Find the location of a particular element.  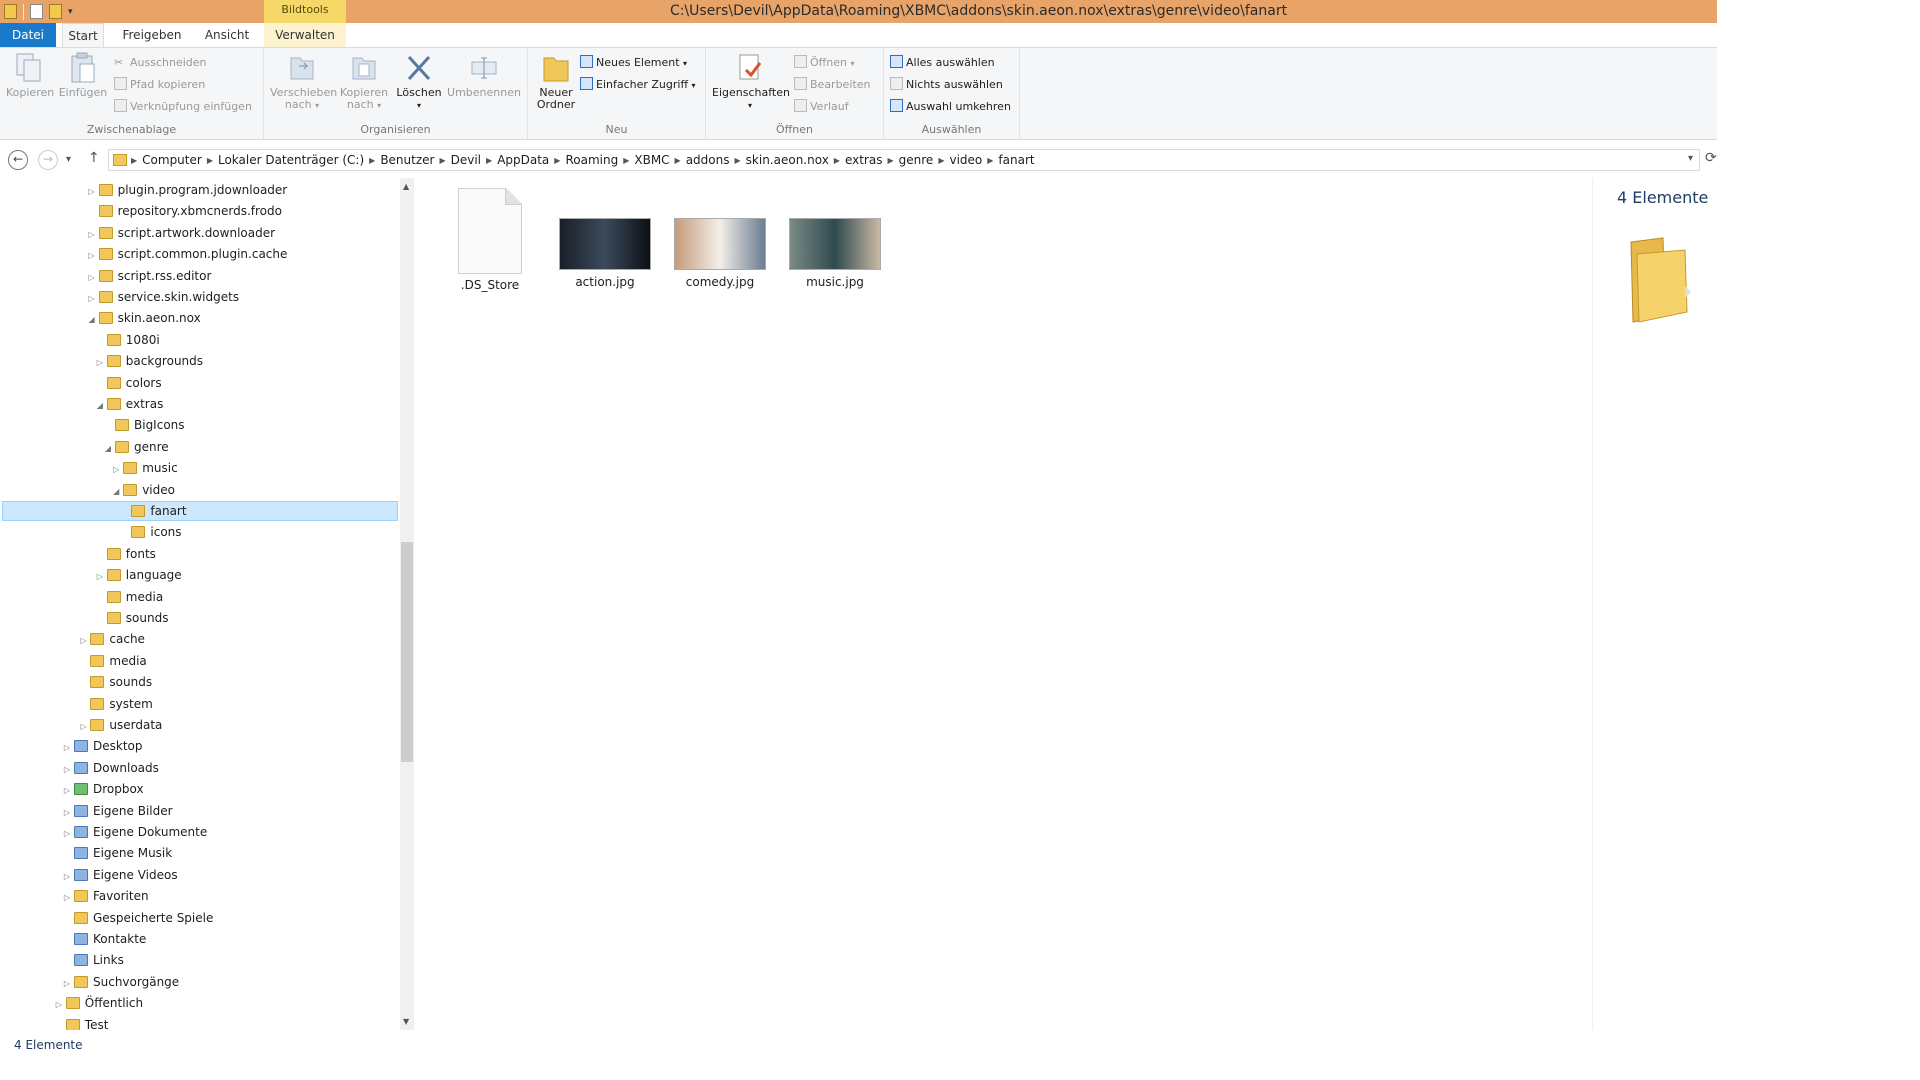

up-arrow-icon: ↑ is located at coordinates (94, 158).